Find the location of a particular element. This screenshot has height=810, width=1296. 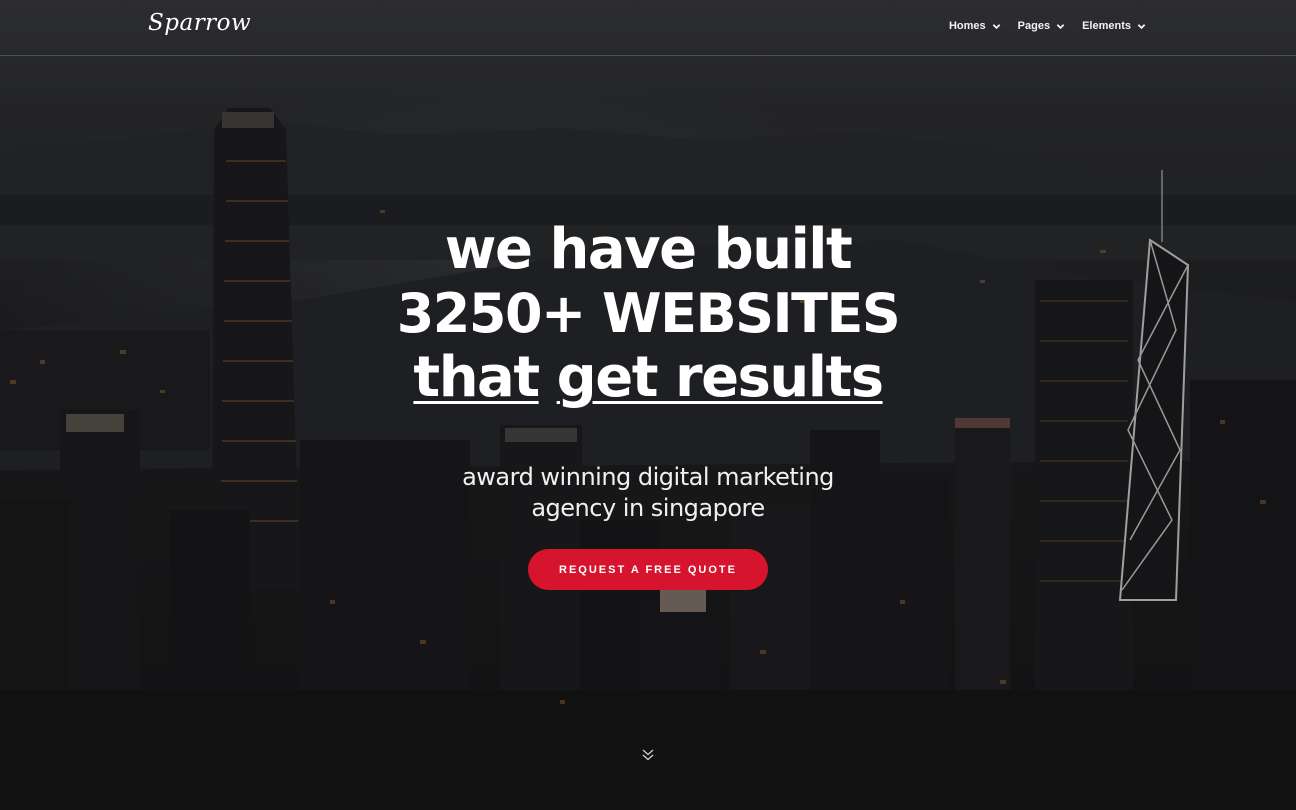

headline-line-1: we have built is located at coordinates (648, 249).